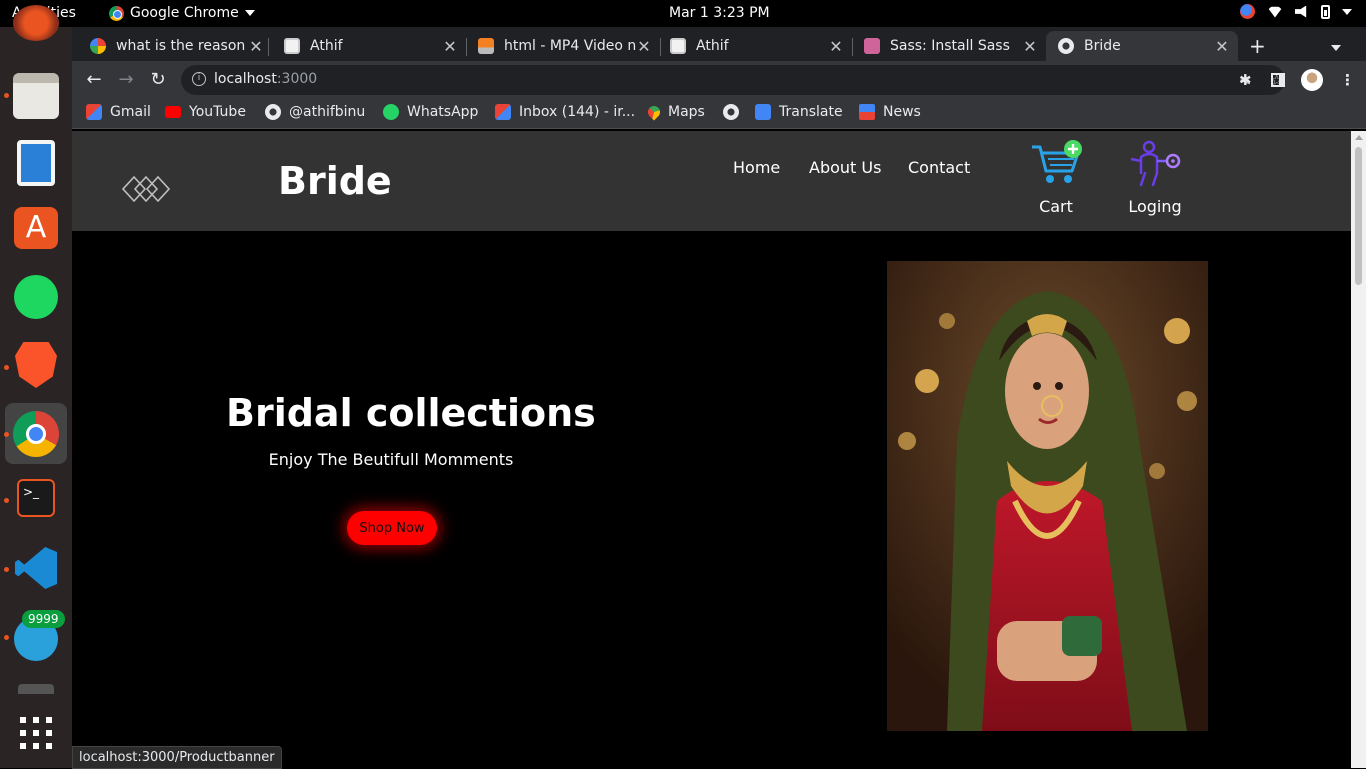 The height and width of the screenshot is (769, 1366). I want to click on clock: Mar 1 3:23 PM, so click(719, 13).